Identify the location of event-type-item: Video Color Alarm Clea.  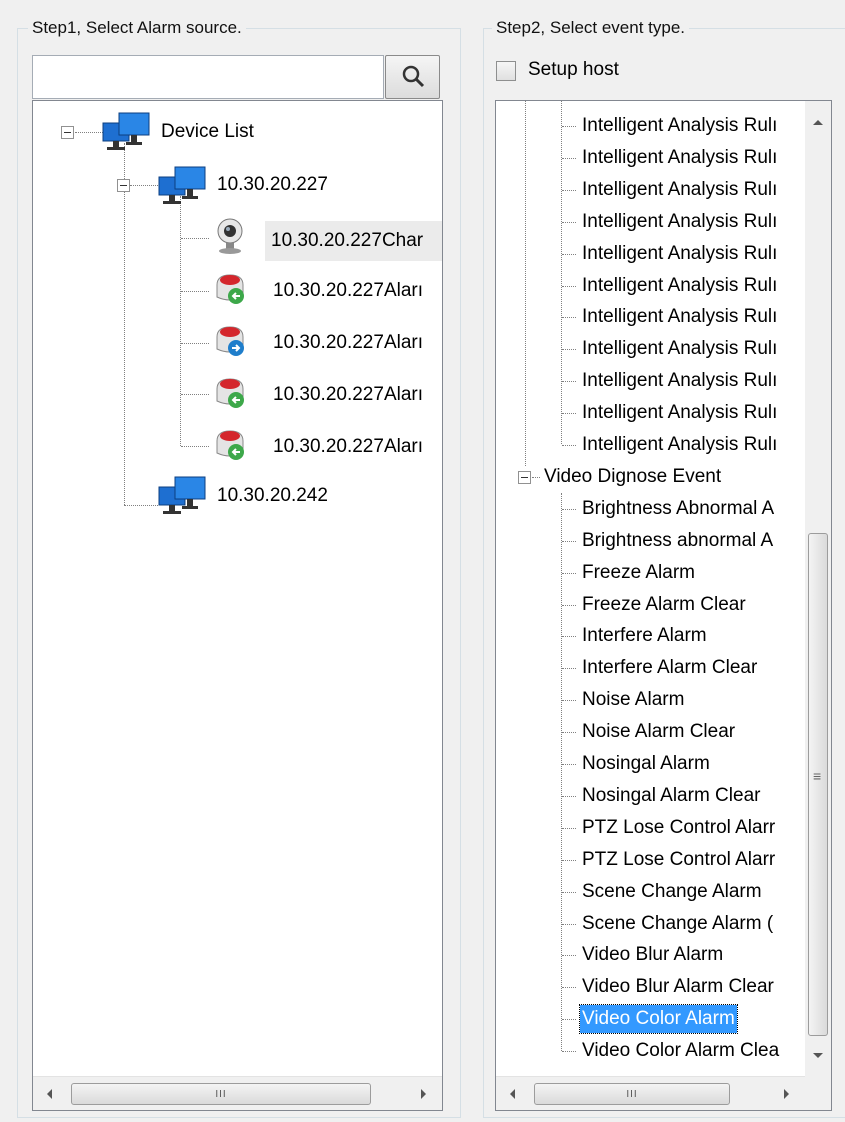
(680, 1051).